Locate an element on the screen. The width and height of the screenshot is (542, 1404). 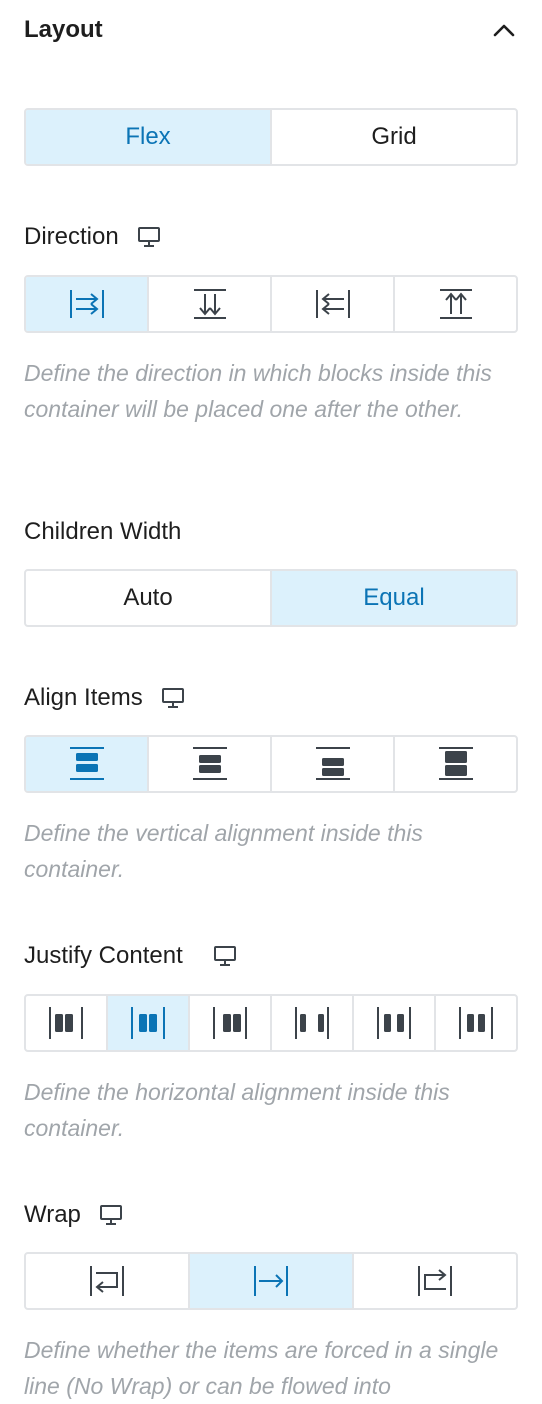
align-center-icon is located at coordinates (210, 764).